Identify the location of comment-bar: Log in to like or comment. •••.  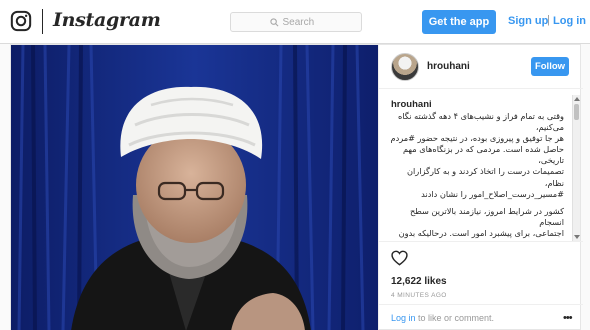
(481, 317).